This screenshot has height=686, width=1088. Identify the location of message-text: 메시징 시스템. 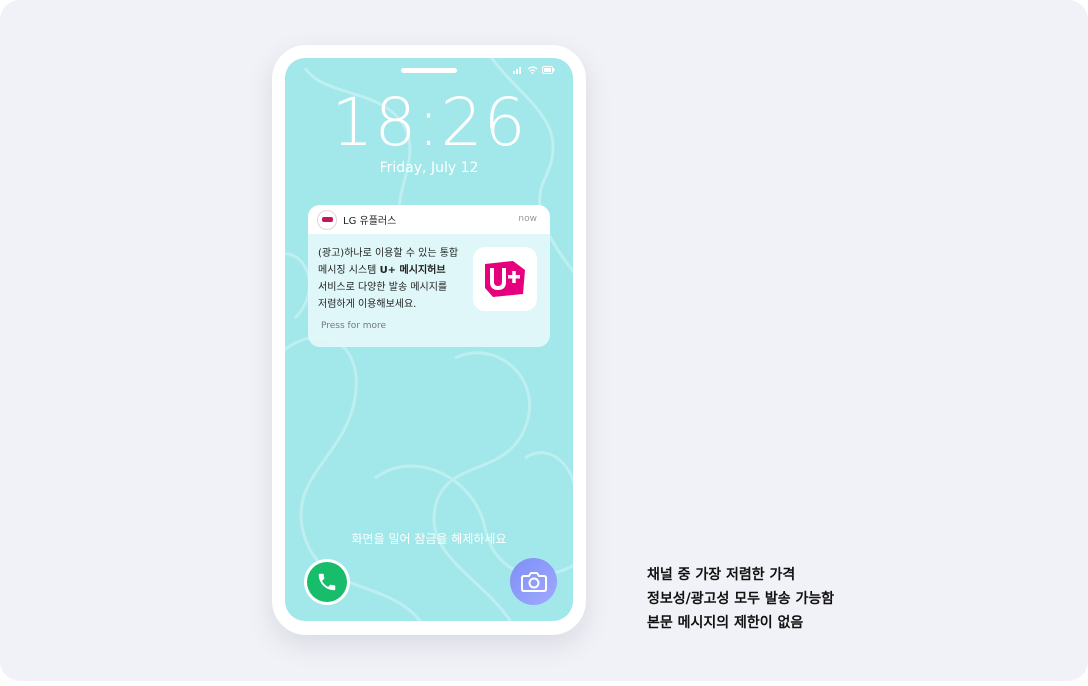
(349, 270).